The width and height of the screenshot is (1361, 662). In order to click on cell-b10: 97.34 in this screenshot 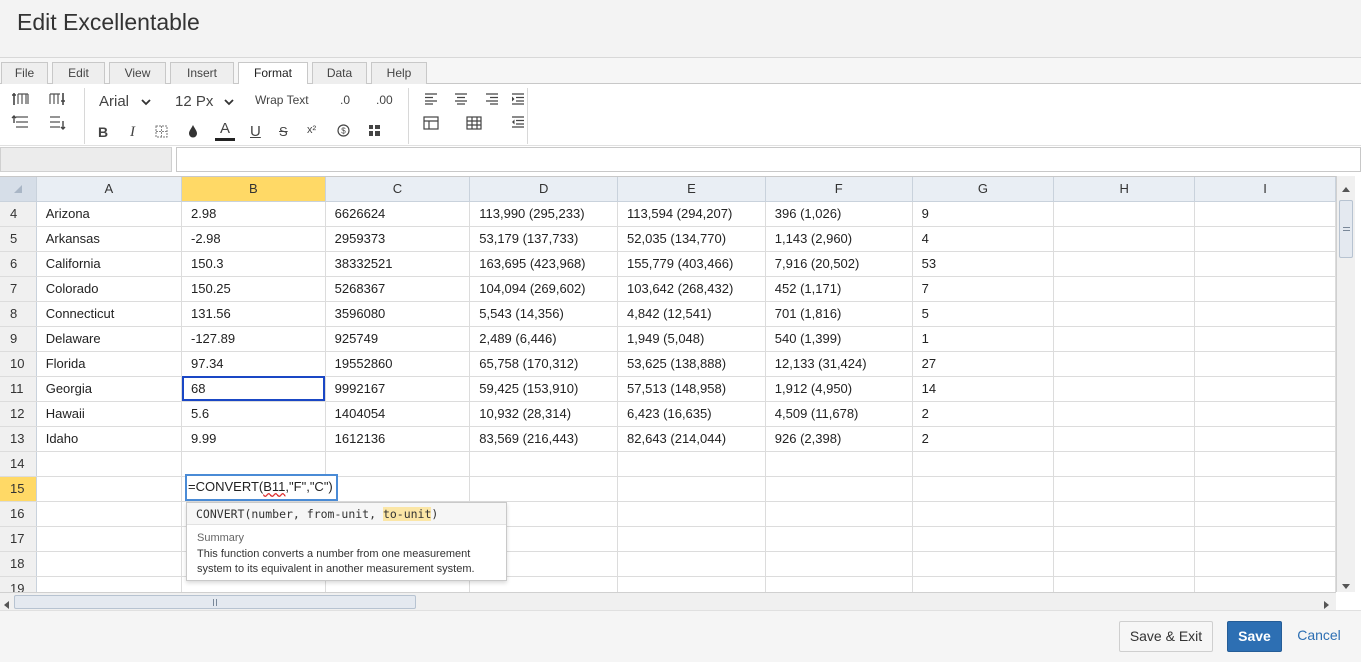, I will do `click(253, 364)`.